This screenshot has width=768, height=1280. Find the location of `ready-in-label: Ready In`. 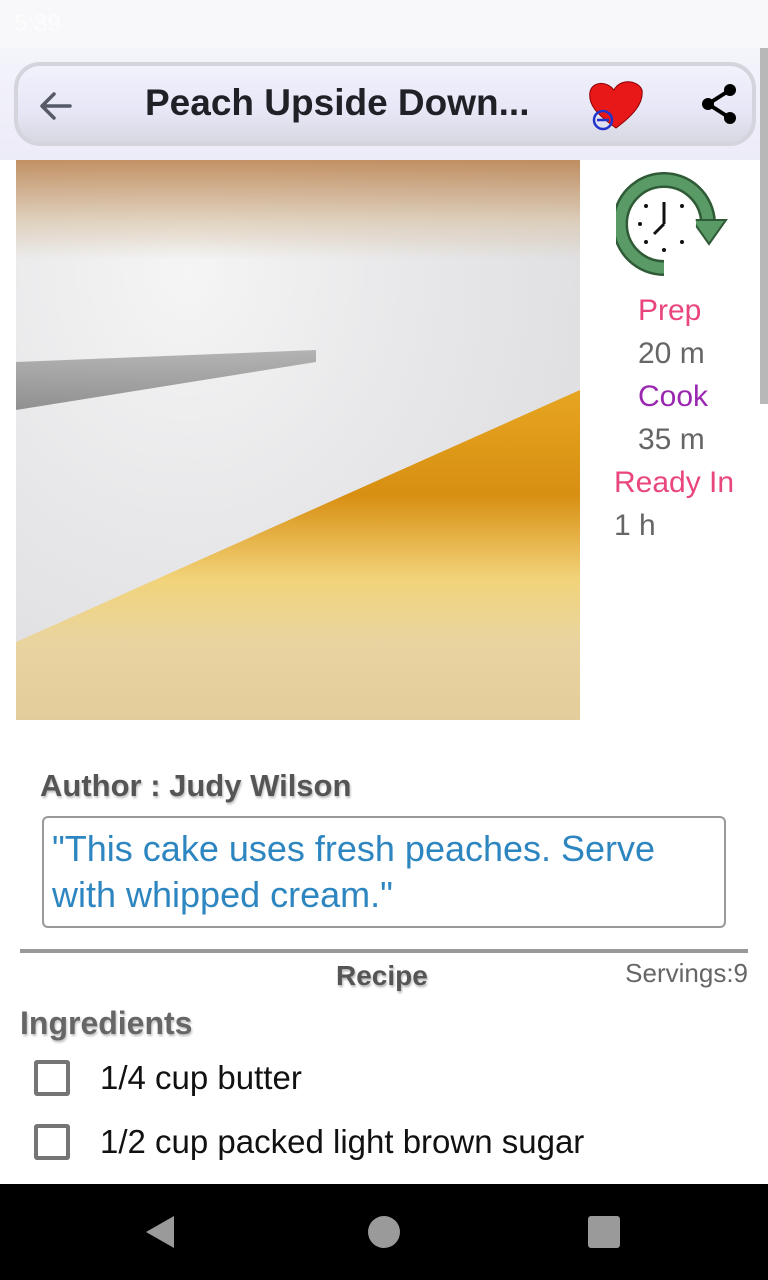

ready-in-label: Ready In is located at coordinates (674, 482).